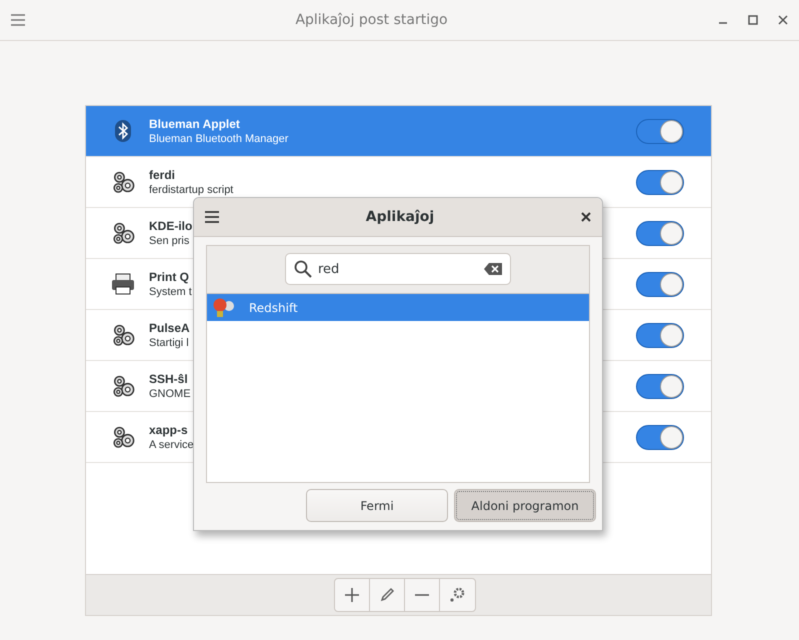 This screenshot has height=640, width=799. What do you see at coordinates (223, 307) in the screenshot?
I see `bulb-icon` at bounding box center [223, 307].